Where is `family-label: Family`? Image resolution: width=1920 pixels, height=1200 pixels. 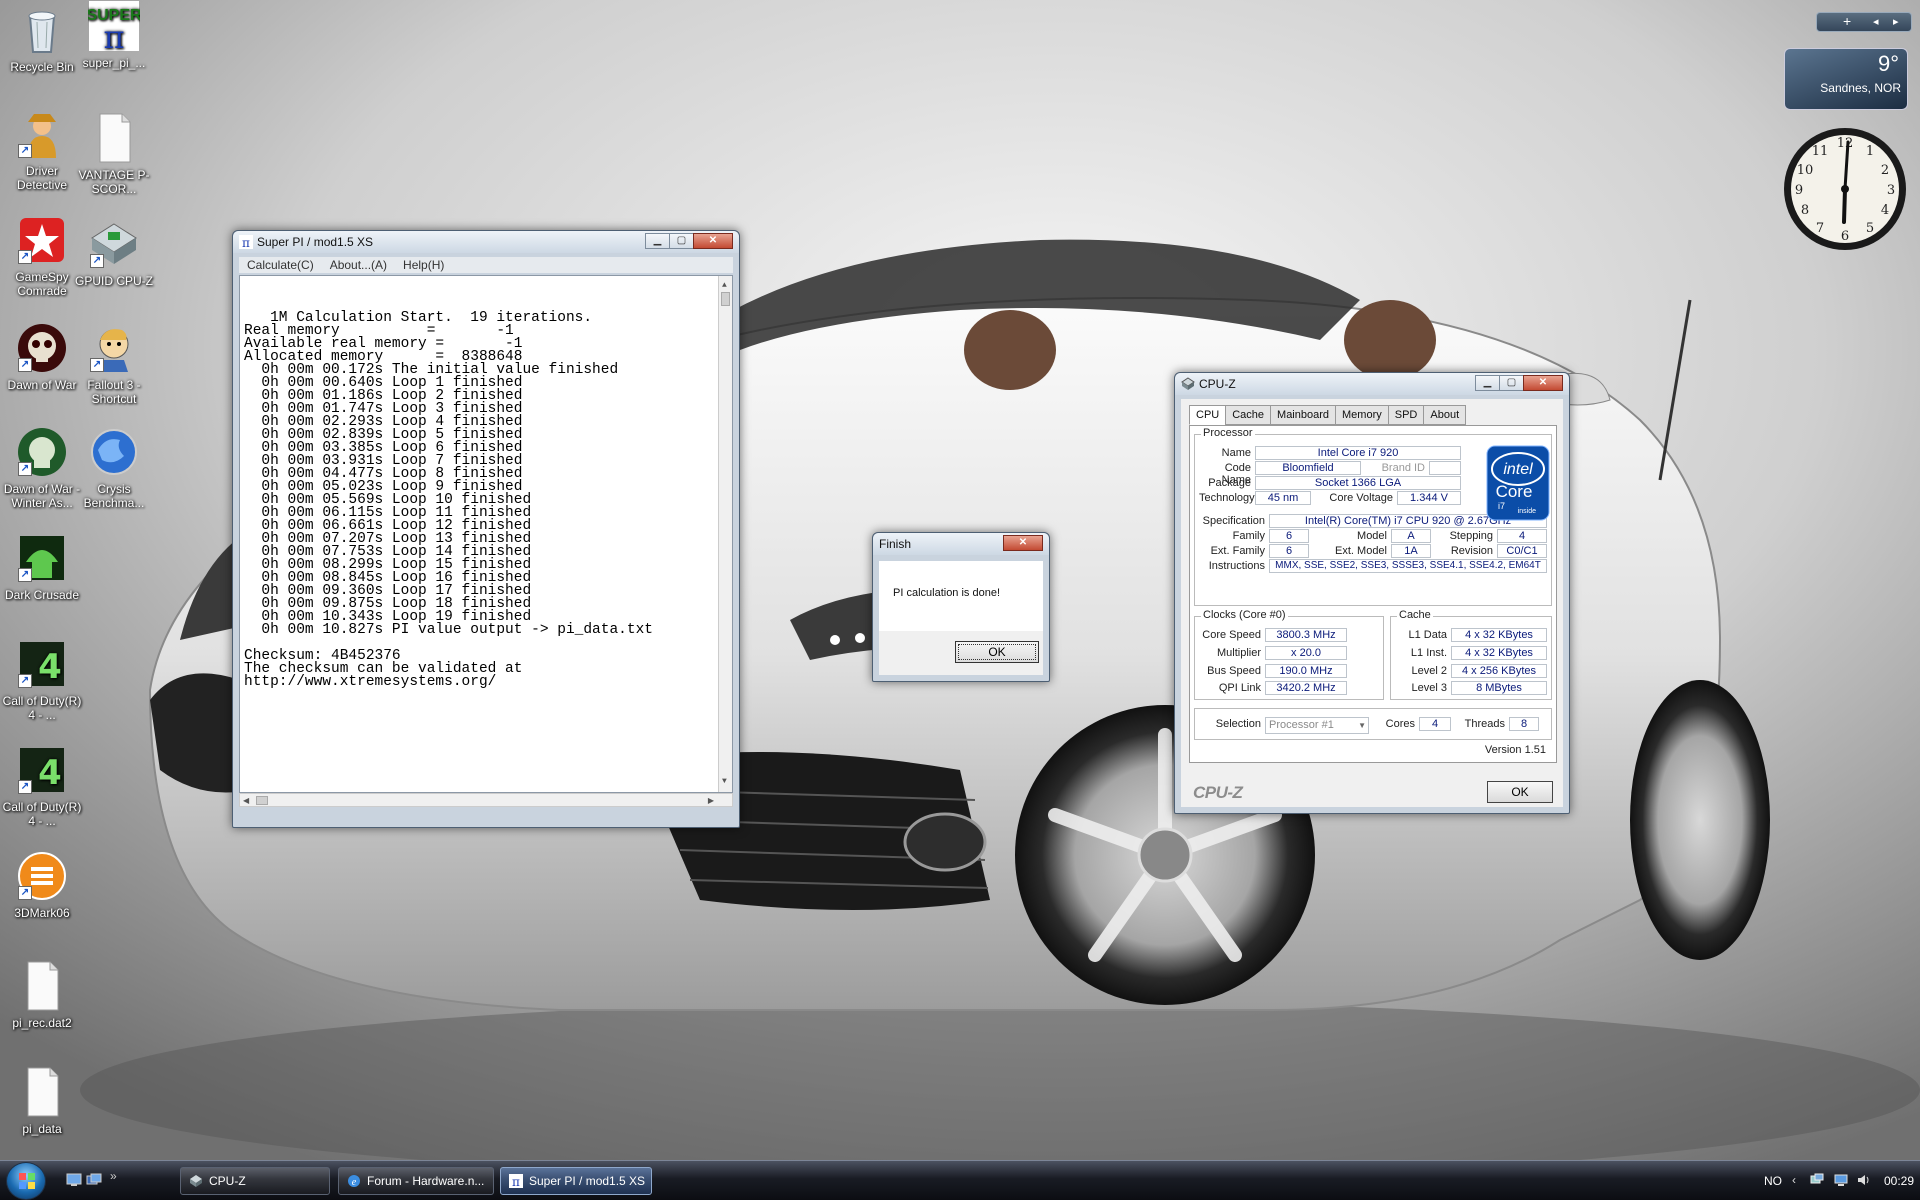
family-label: Family is located at coordinates (1248, 536).